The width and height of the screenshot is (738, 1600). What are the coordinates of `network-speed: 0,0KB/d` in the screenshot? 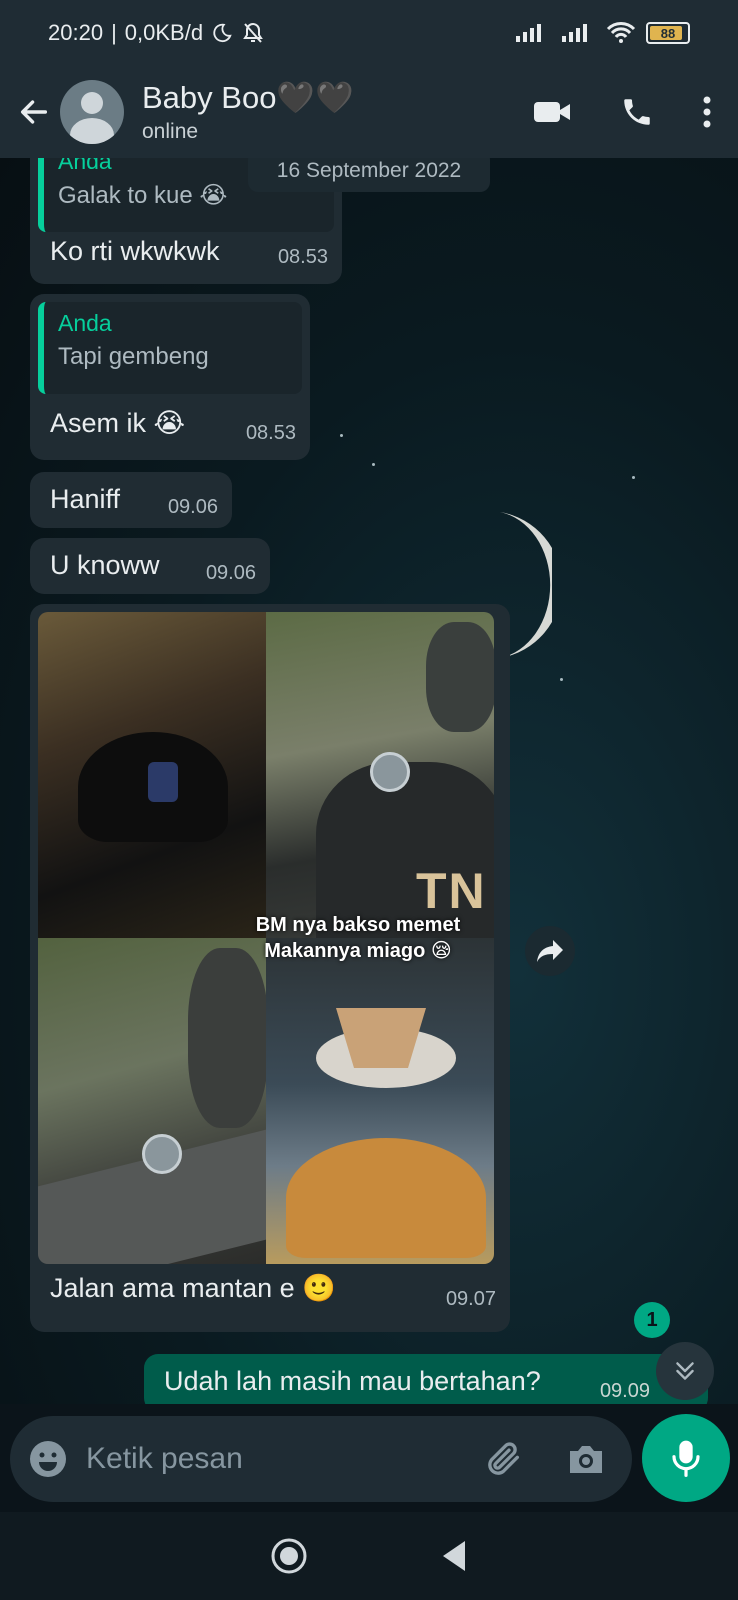 It's located at (164, 32).